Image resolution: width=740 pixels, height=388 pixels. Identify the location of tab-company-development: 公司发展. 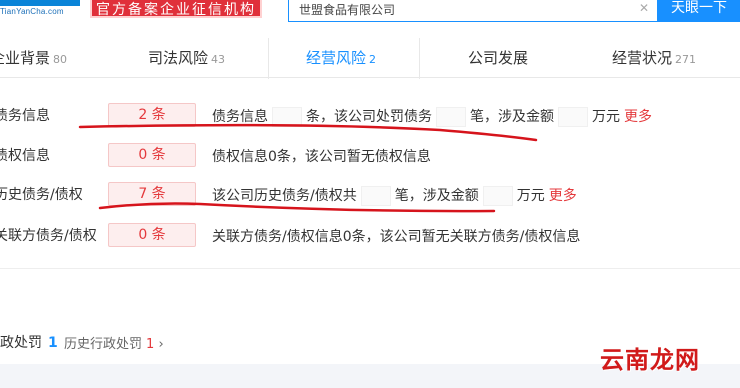
(498, 58).